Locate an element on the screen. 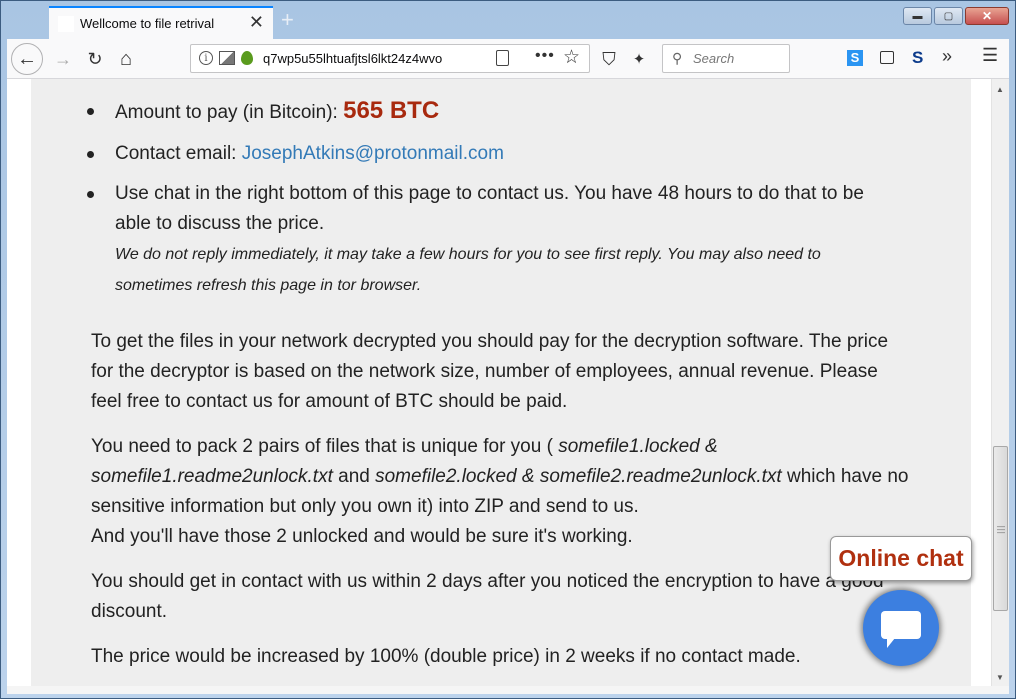 This screenshot has width=1016, height=699. close-window-button: ✕ is located at coordinates (987, 16).